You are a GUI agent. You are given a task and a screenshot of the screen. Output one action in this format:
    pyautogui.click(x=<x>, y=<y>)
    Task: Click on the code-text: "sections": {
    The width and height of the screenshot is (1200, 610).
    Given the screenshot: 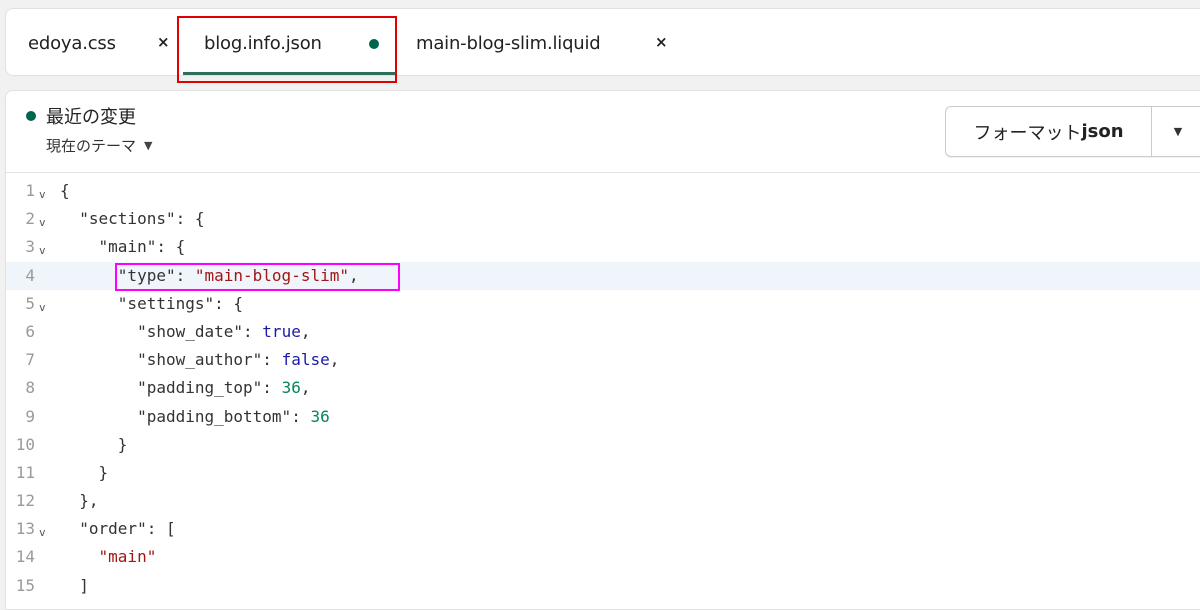 What is the action you would take?
    pyautogui.click(x=132, y=219)
    